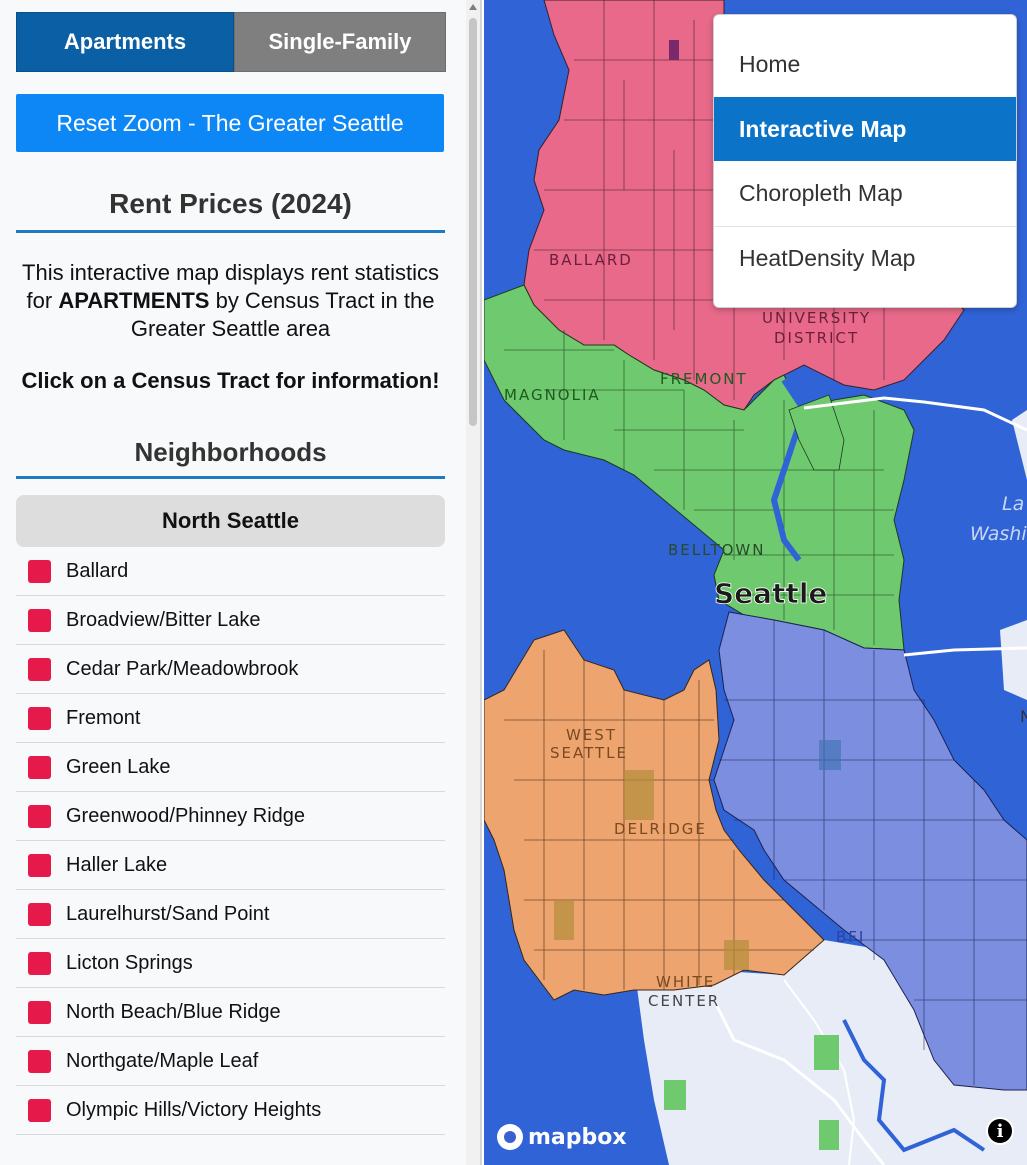  Describe the element at coordinates (230, 380) in the screenshot. I see `click-instruction: Click on a Census Tract for information!` at that location.